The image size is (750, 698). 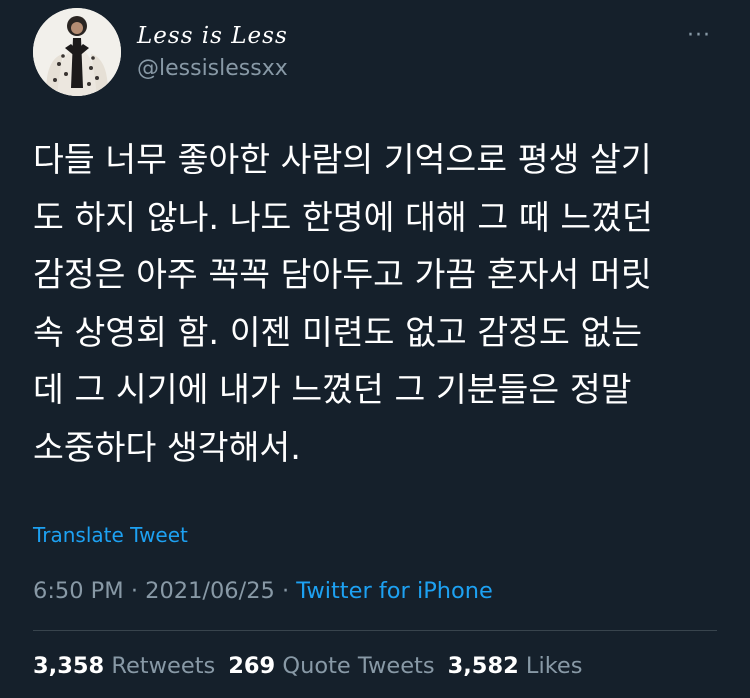 I want to click on quote-tweets-stat: 269 Quote Tweets, so click(x=331, y=666).